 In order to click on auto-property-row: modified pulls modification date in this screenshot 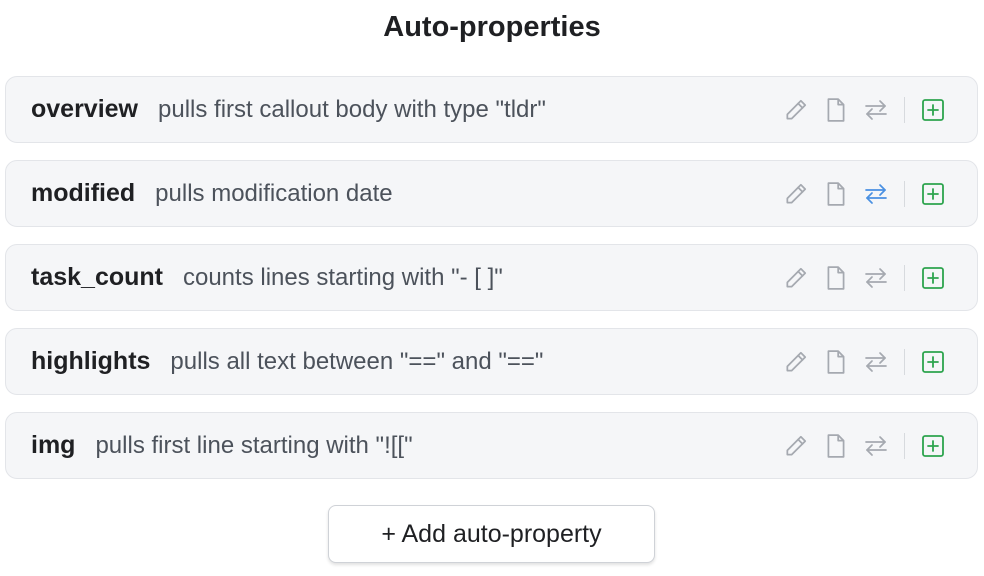, I will do `click(491, 193)`.